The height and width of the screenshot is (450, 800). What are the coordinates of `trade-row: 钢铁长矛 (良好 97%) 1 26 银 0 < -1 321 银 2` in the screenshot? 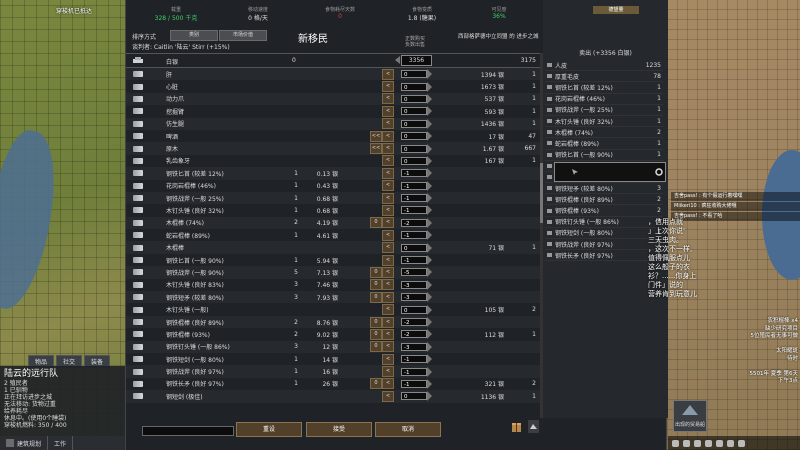 It's located at (333, 384).